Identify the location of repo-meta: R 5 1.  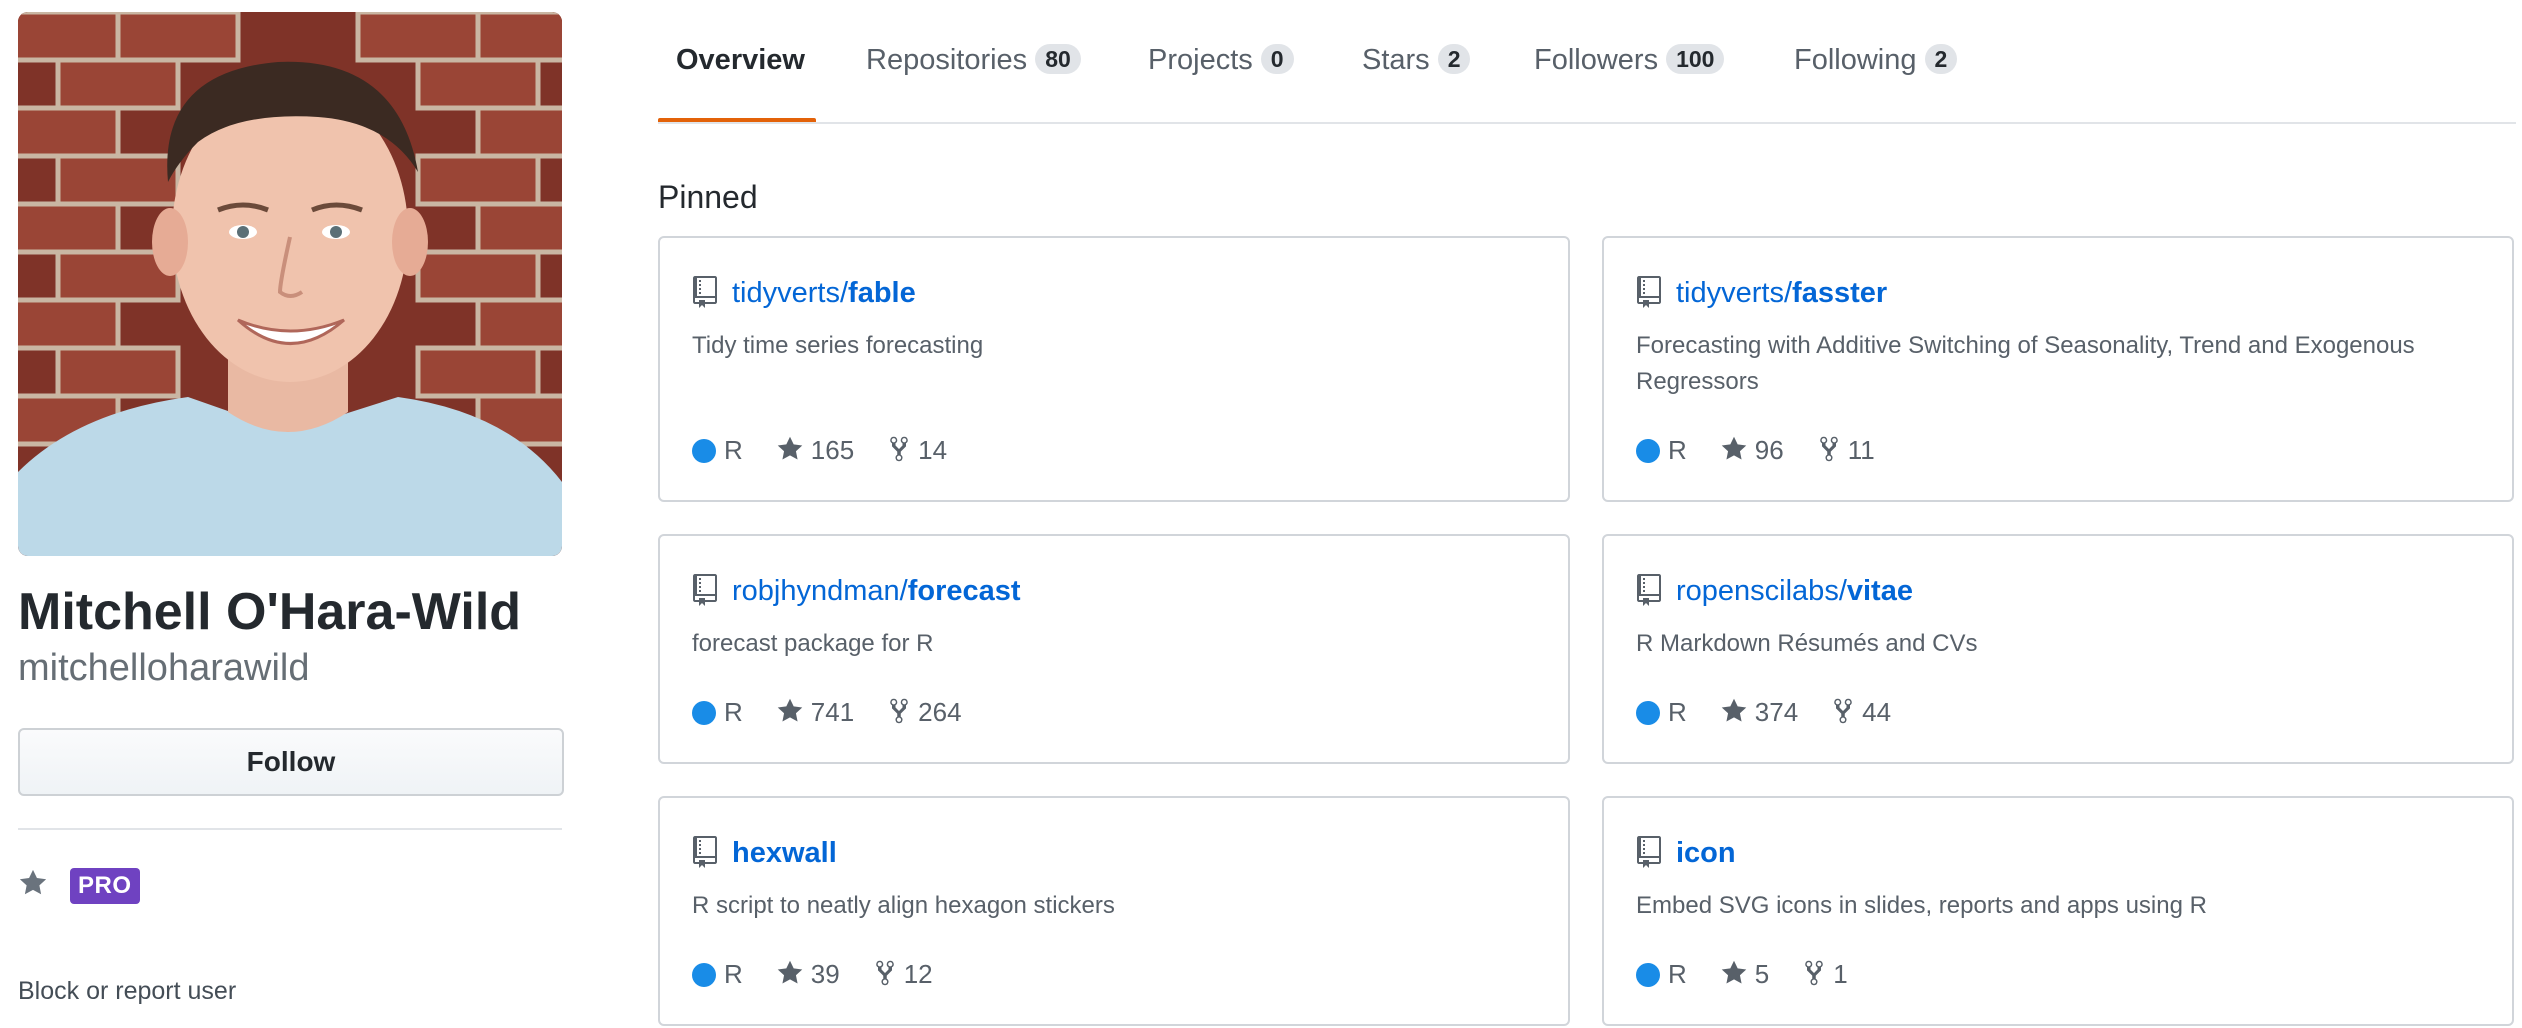
(1759, 974).